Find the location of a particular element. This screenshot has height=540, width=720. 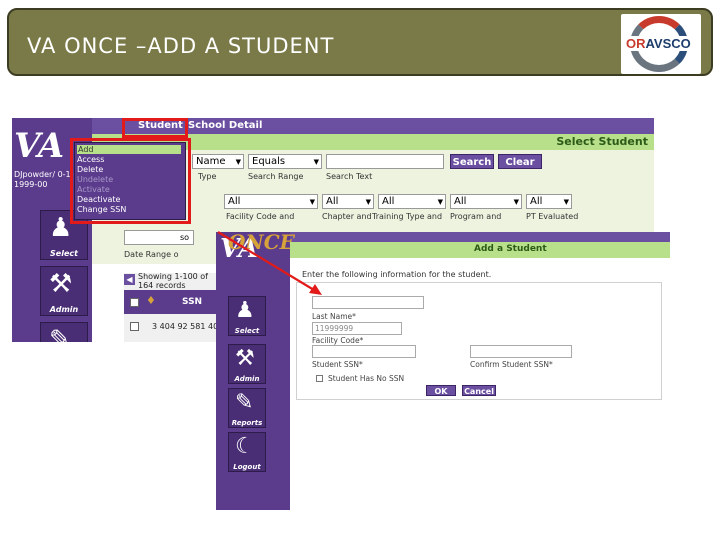

filter-pt-label: PT Evaluated is located at coordinates (552, 216).